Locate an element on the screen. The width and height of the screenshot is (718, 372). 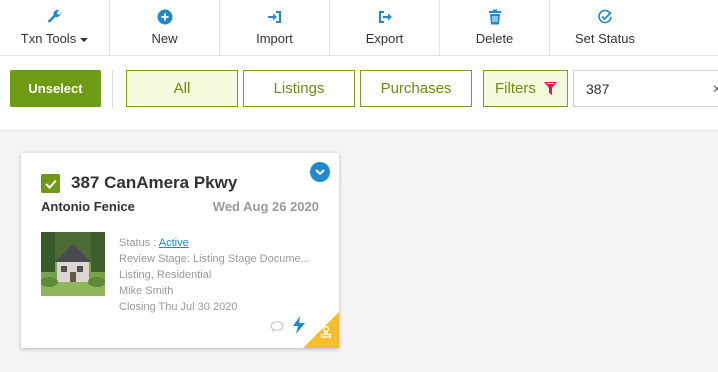
card-agent: Antonio Fenice is located at coordinates (88, 206).